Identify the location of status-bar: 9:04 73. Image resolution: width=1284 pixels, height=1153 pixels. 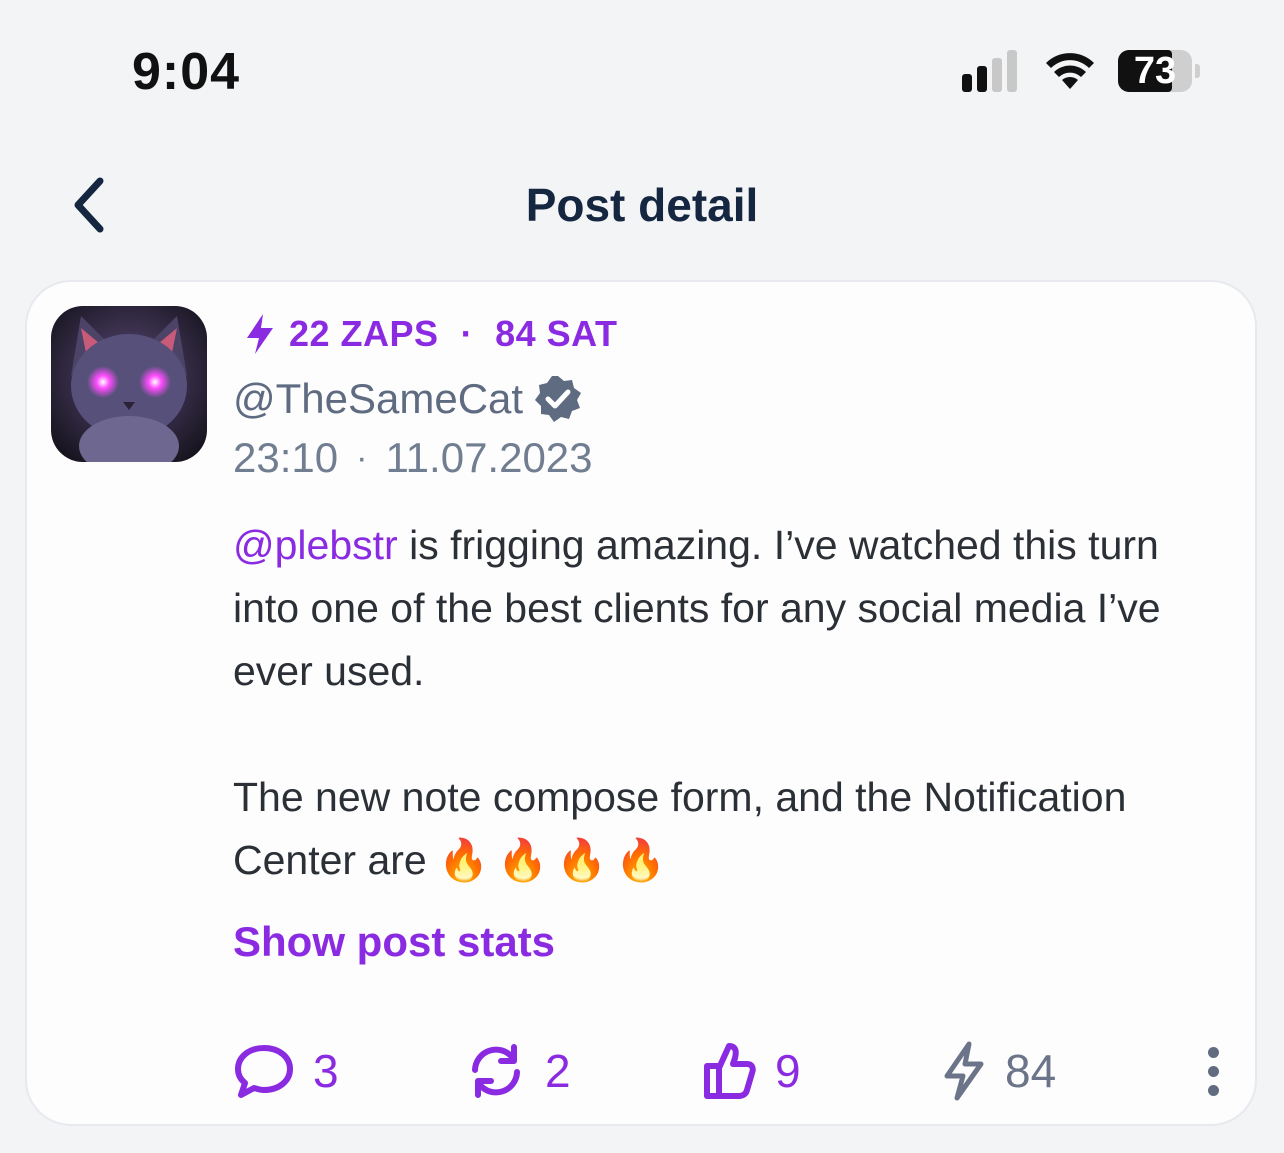
(642, 70).